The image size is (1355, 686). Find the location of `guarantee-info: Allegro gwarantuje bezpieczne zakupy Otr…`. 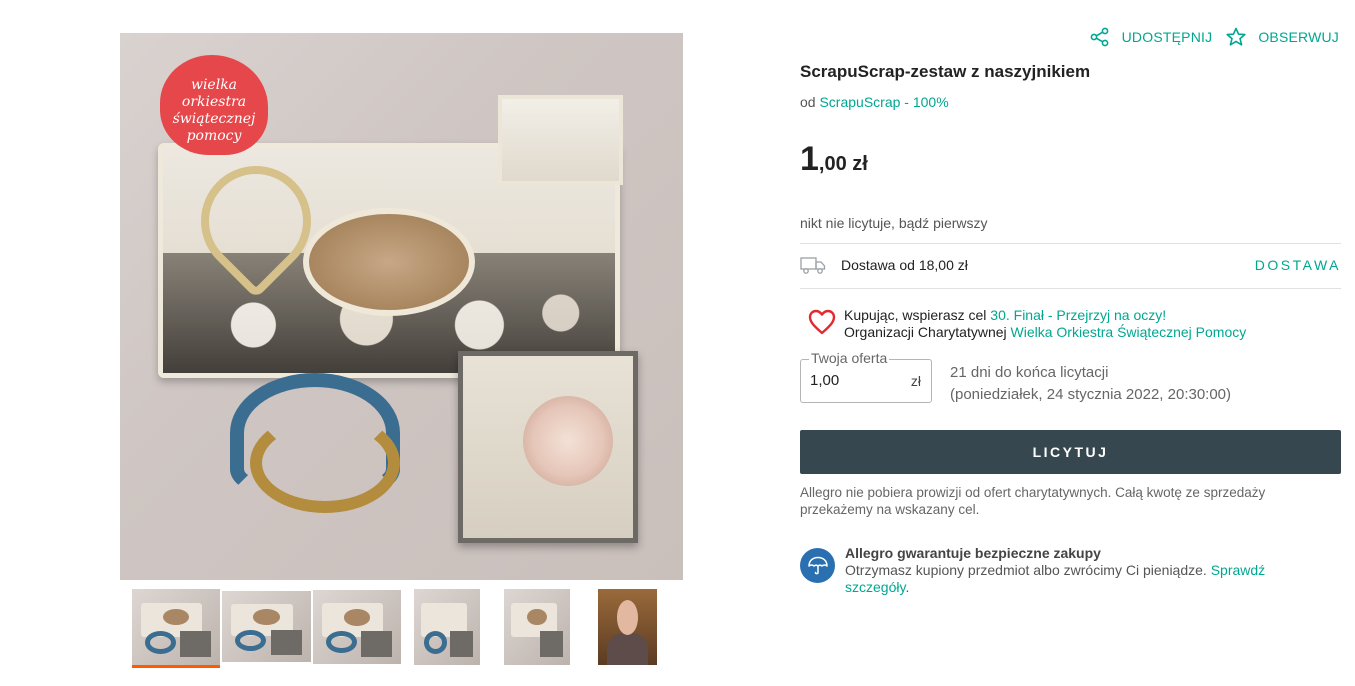

guarantee-info: Allegro gwarantuje bezpieczne zakupy Otr… is located at coordinates (1047, 570).